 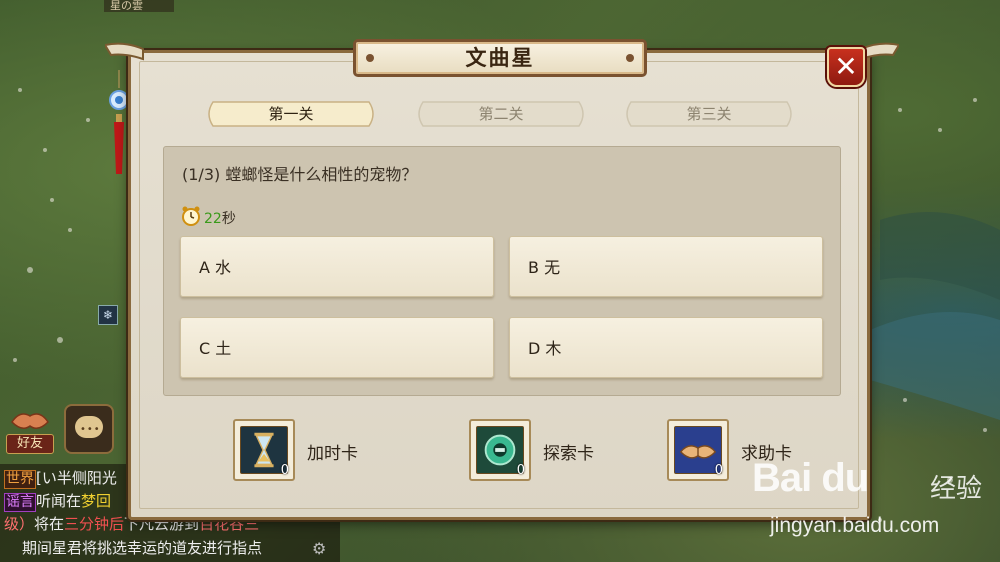 I want to click on top-left-label: 星の雲, so click(x=139, y=6).